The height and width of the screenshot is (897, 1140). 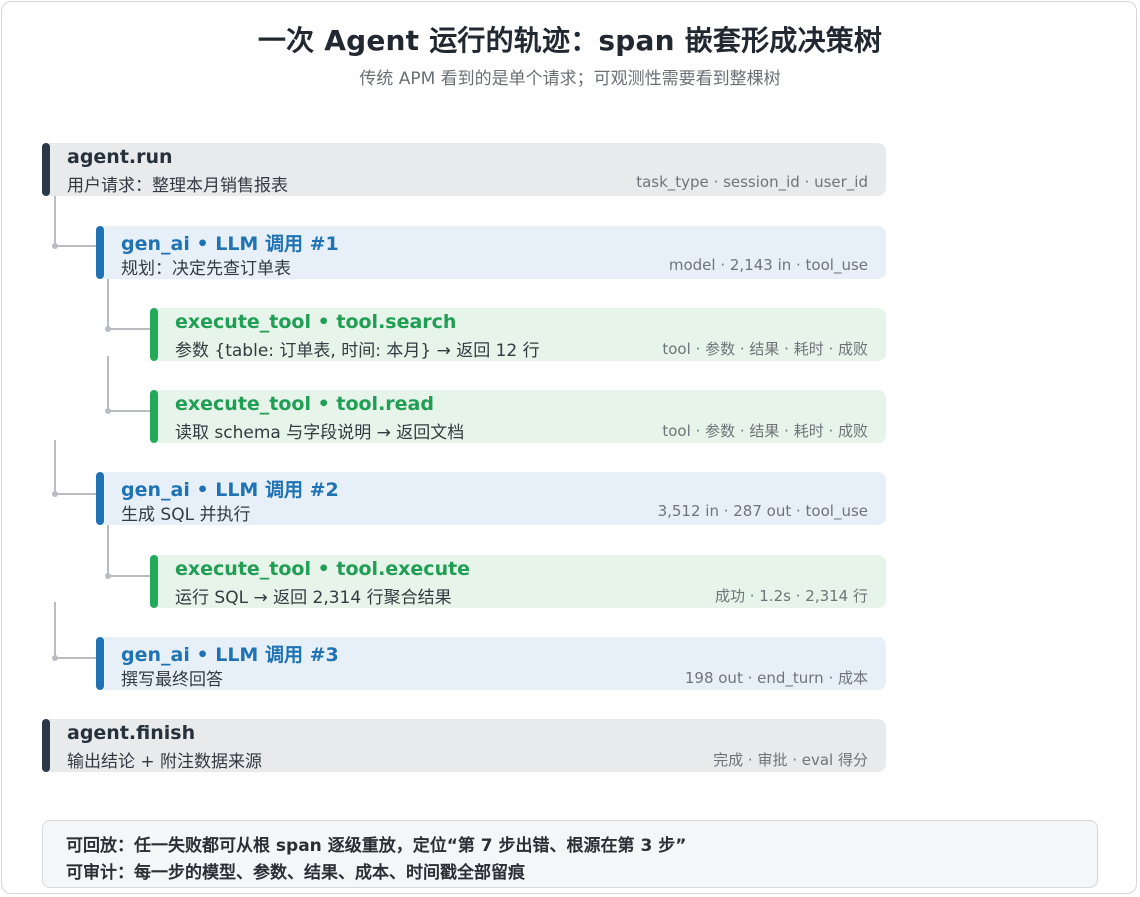 I want to click on span-name: execute_tool • tool.search, so click(x=316, y=322).